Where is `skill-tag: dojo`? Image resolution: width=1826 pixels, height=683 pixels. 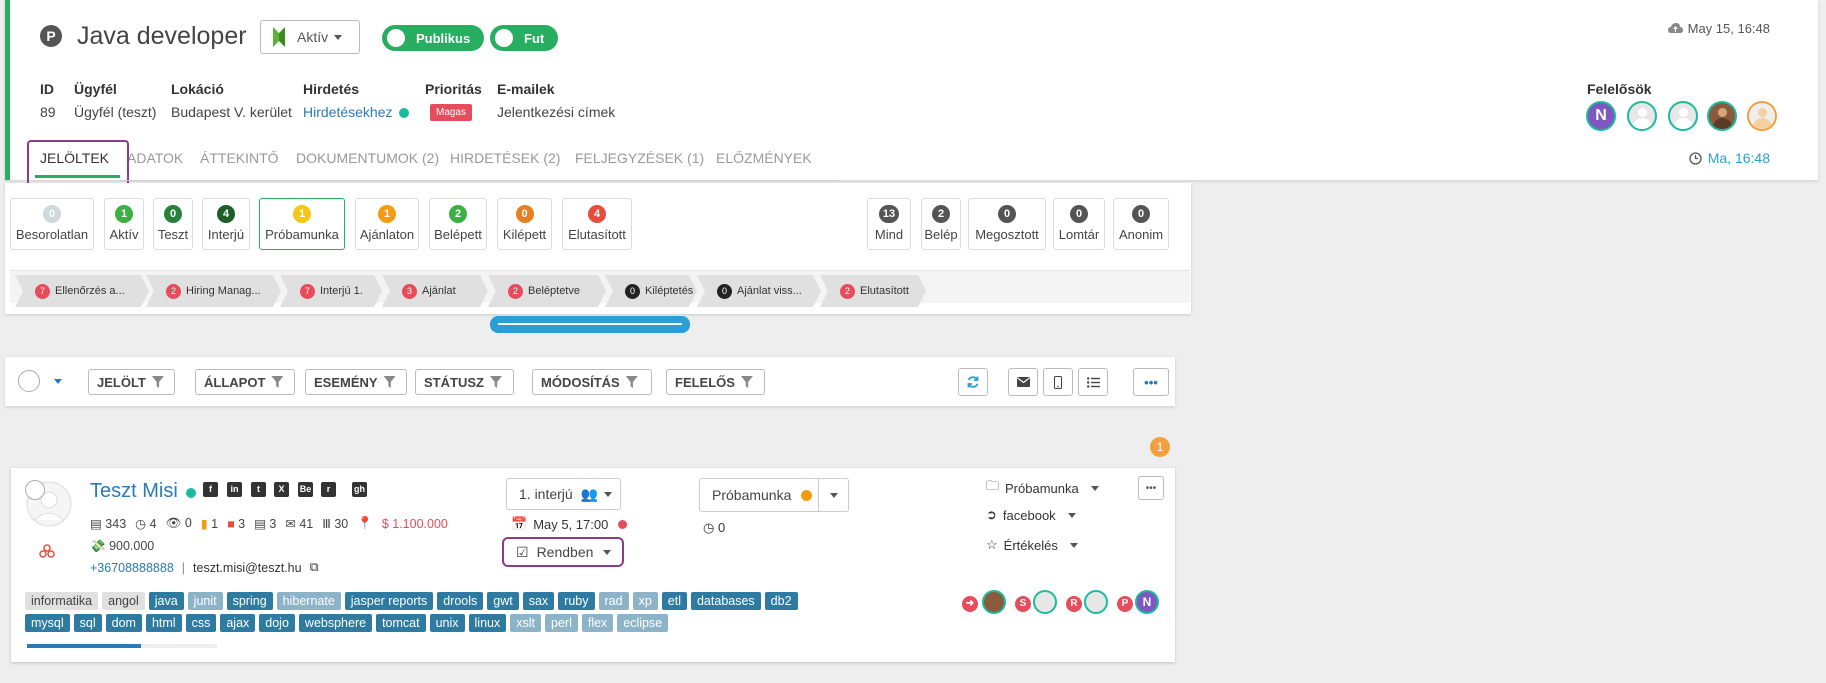 skill-tag: dojo is located at coordinates (277, 623).